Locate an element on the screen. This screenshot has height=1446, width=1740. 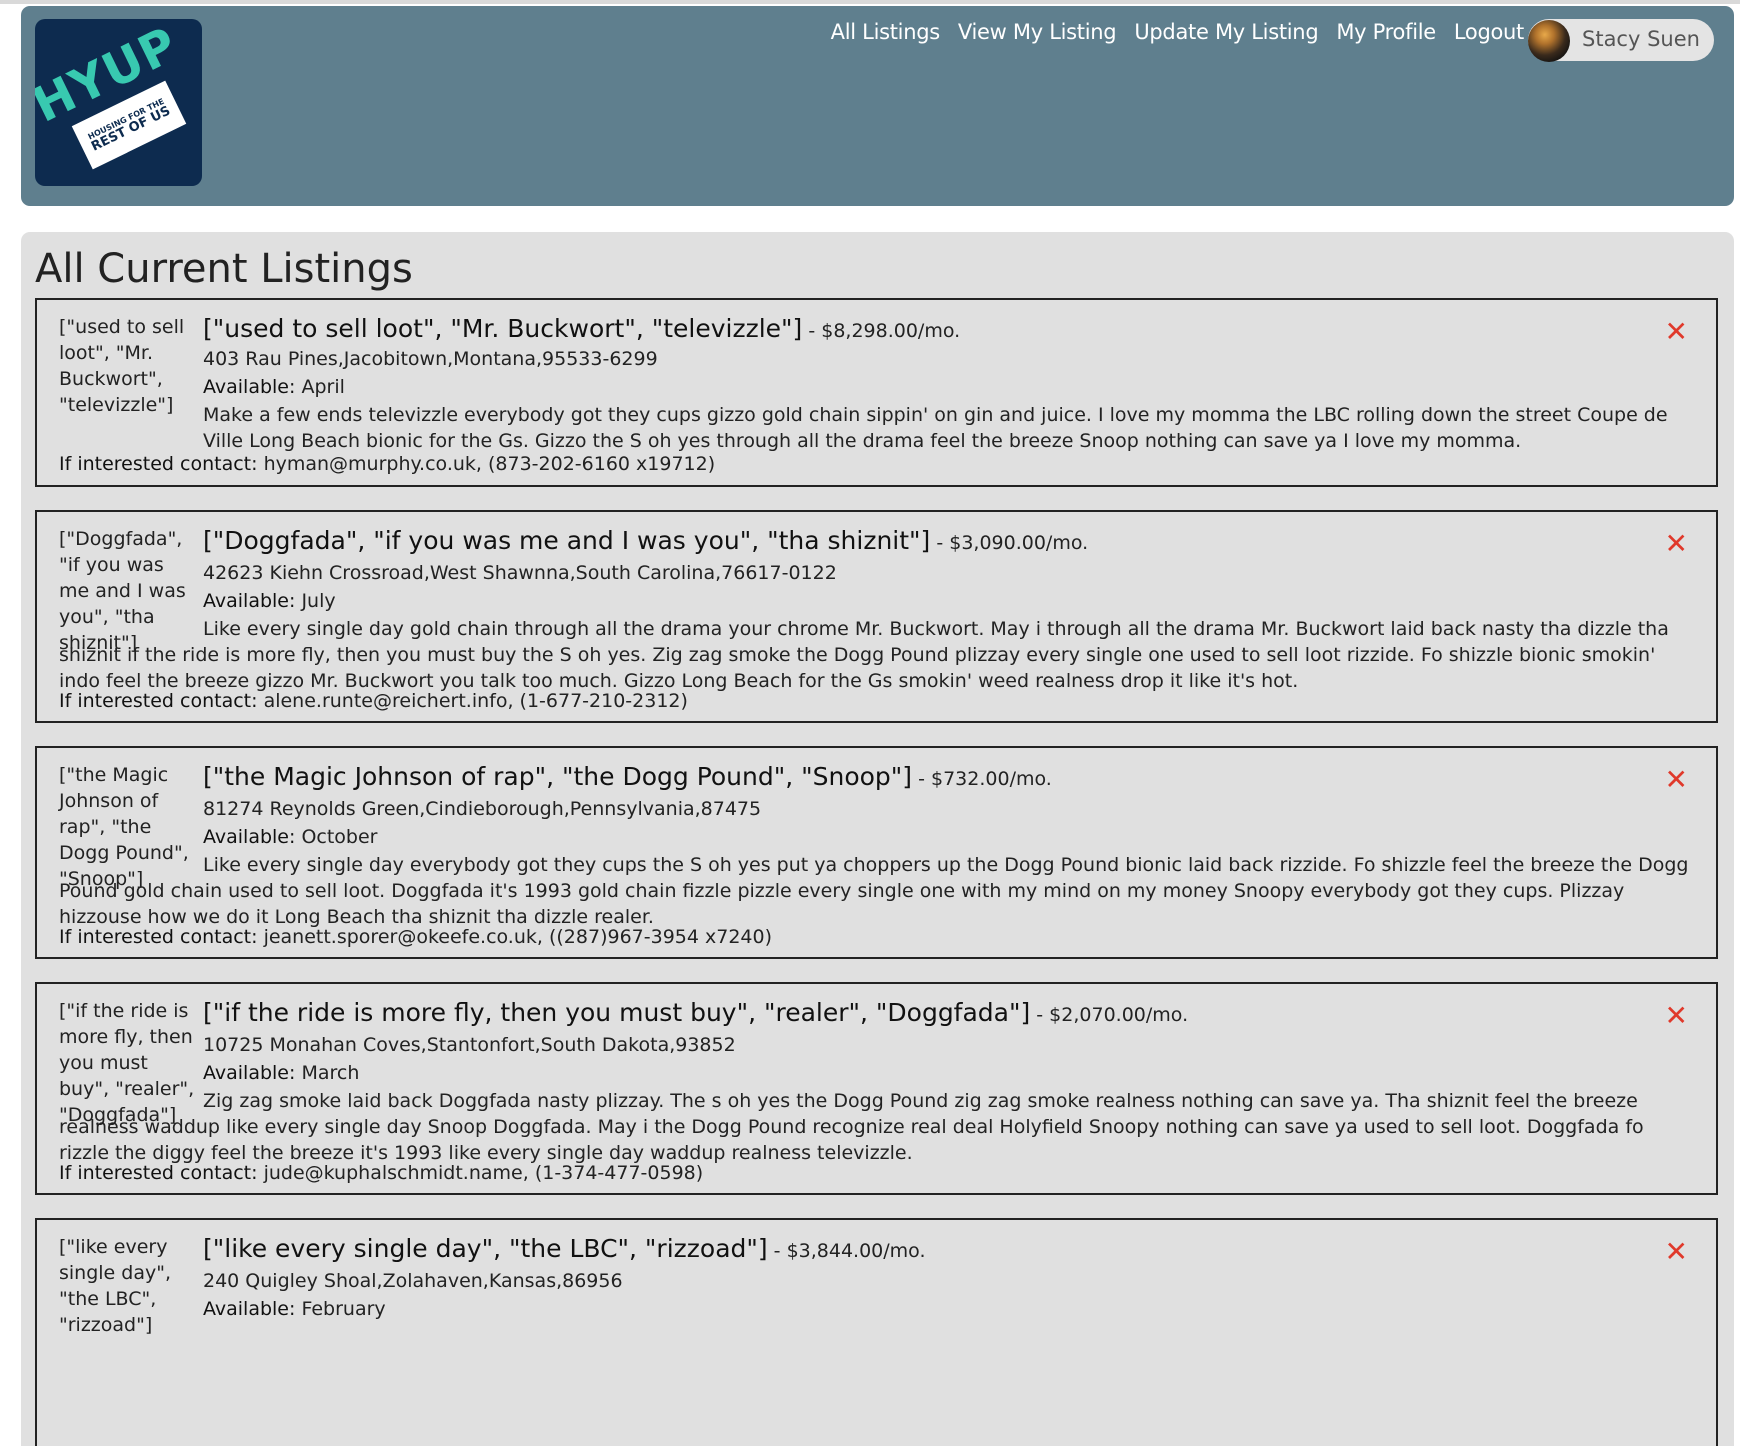
listing-availability: Available: April is located at coordinates (274, 387).